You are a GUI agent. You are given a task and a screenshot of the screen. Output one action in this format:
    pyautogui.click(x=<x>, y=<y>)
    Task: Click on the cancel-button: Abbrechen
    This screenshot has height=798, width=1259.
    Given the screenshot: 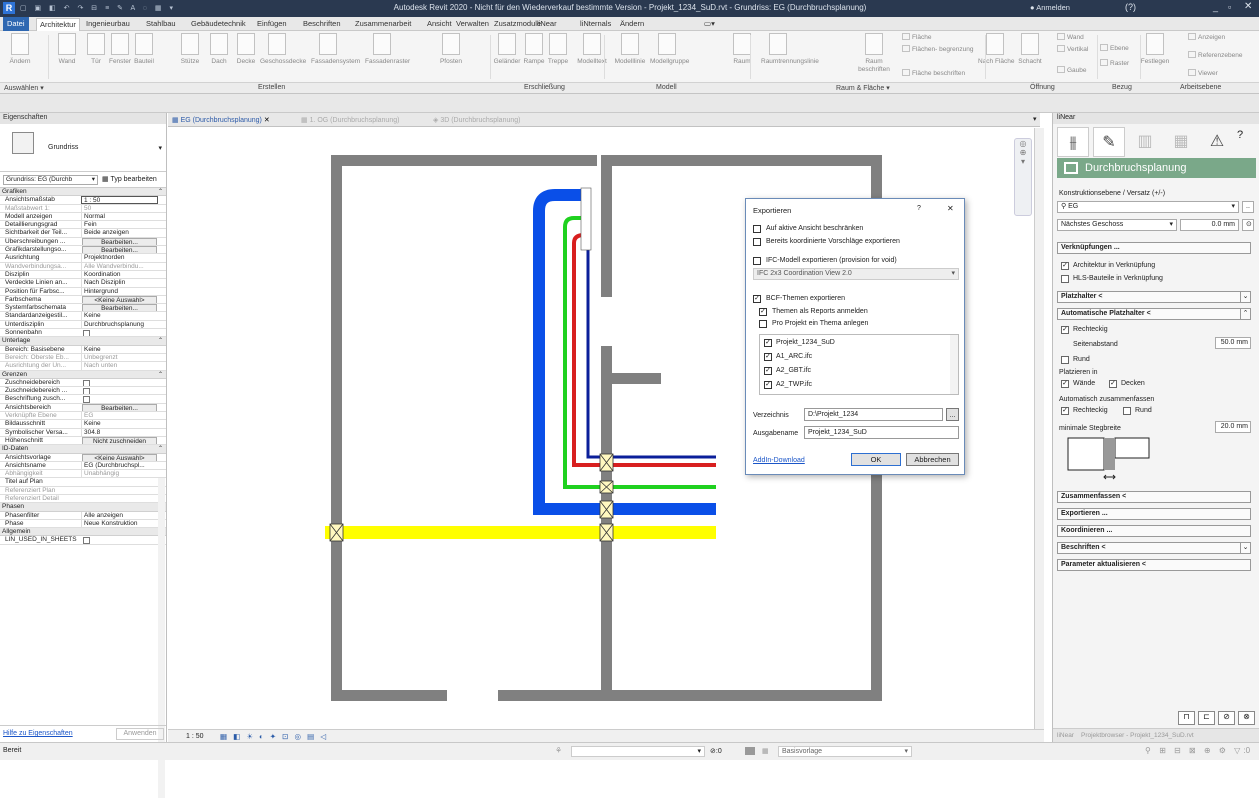 What is the action you would take?
    pyautogui.click(x=932, y=459)
    